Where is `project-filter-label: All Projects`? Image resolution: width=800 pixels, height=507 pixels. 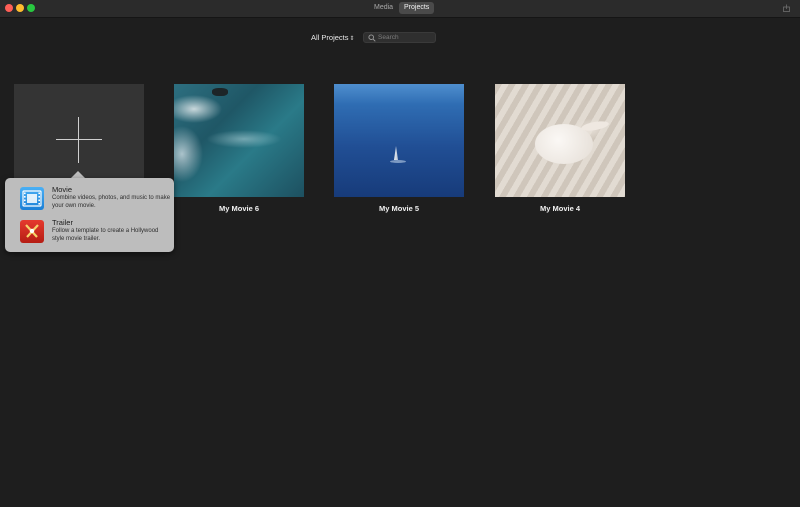
project-filter-label: All Projects is located at coordinates (330, 37).